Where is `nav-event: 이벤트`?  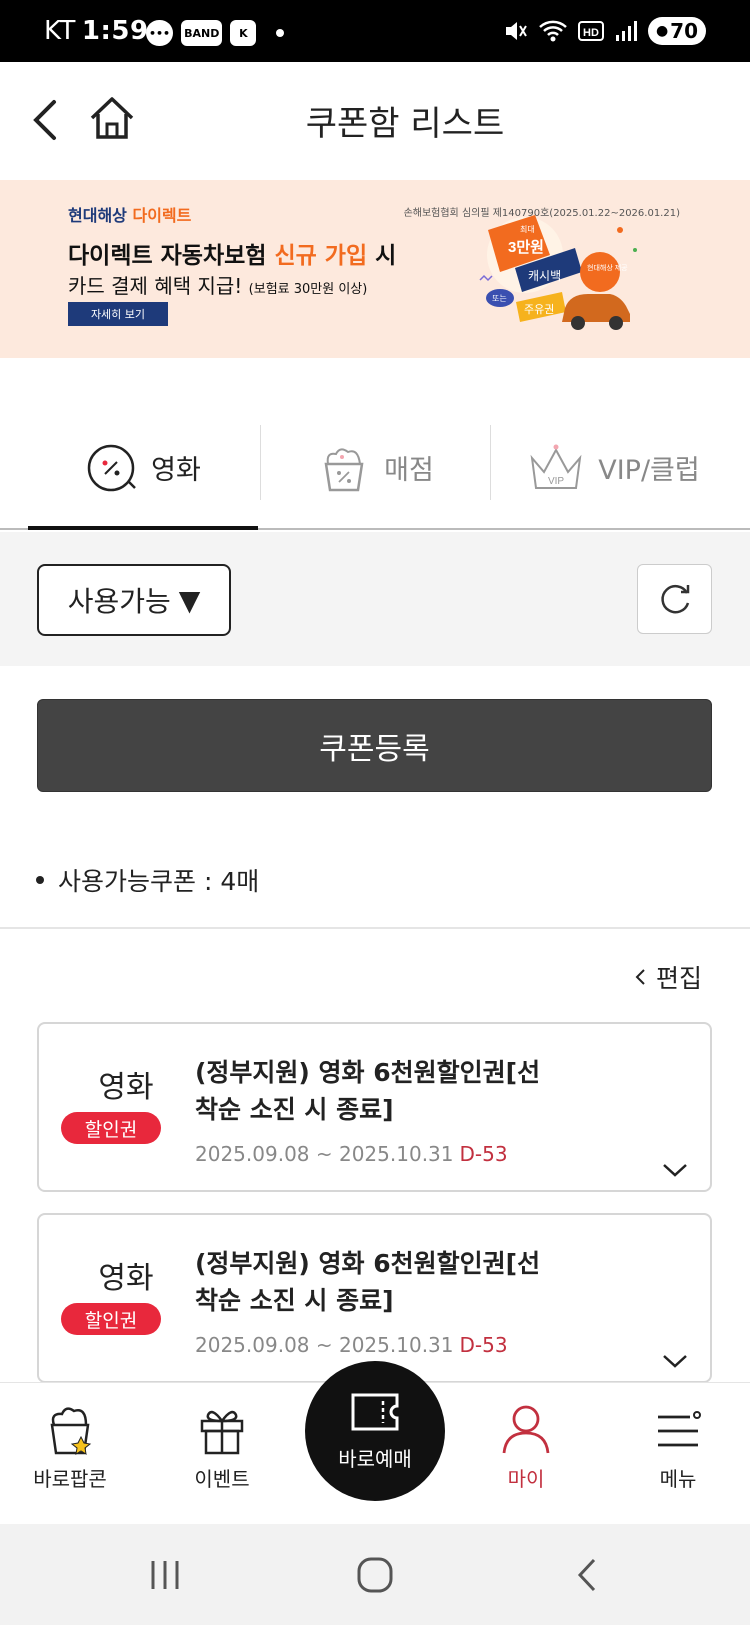 nav-event: 이벤트 is located at coordinates (222, 1456).